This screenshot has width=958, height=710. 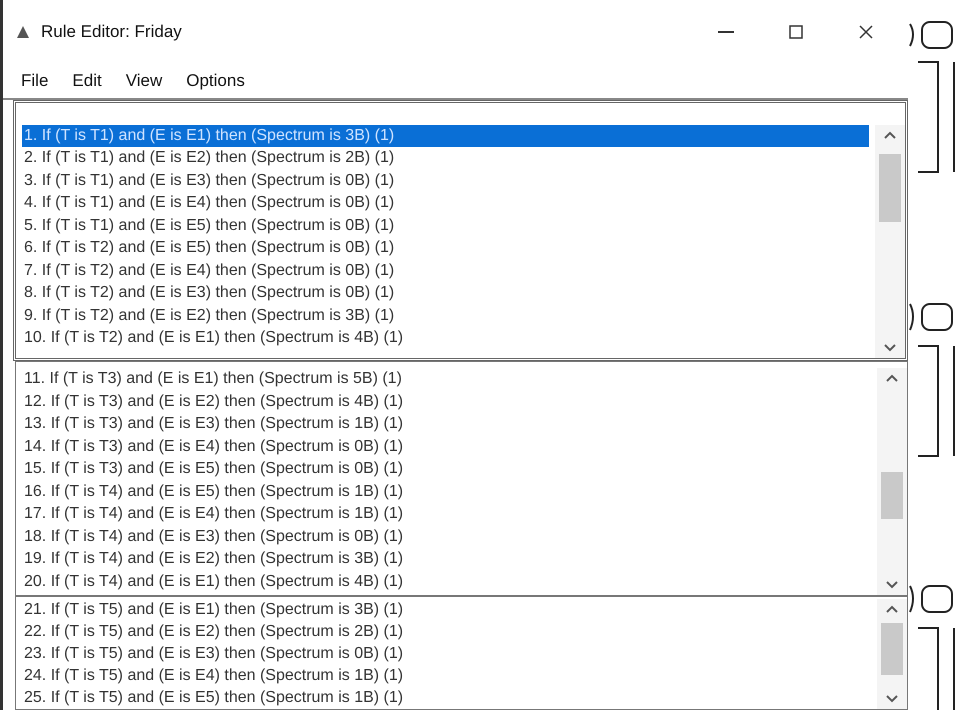 What do you see at coordinates (445, 271) in the screenshot?
I see `rule-item: 7. If (T is T2) and (E is E4) then (Spectrum is 0B) (1)` at bounding box center [445, 271].